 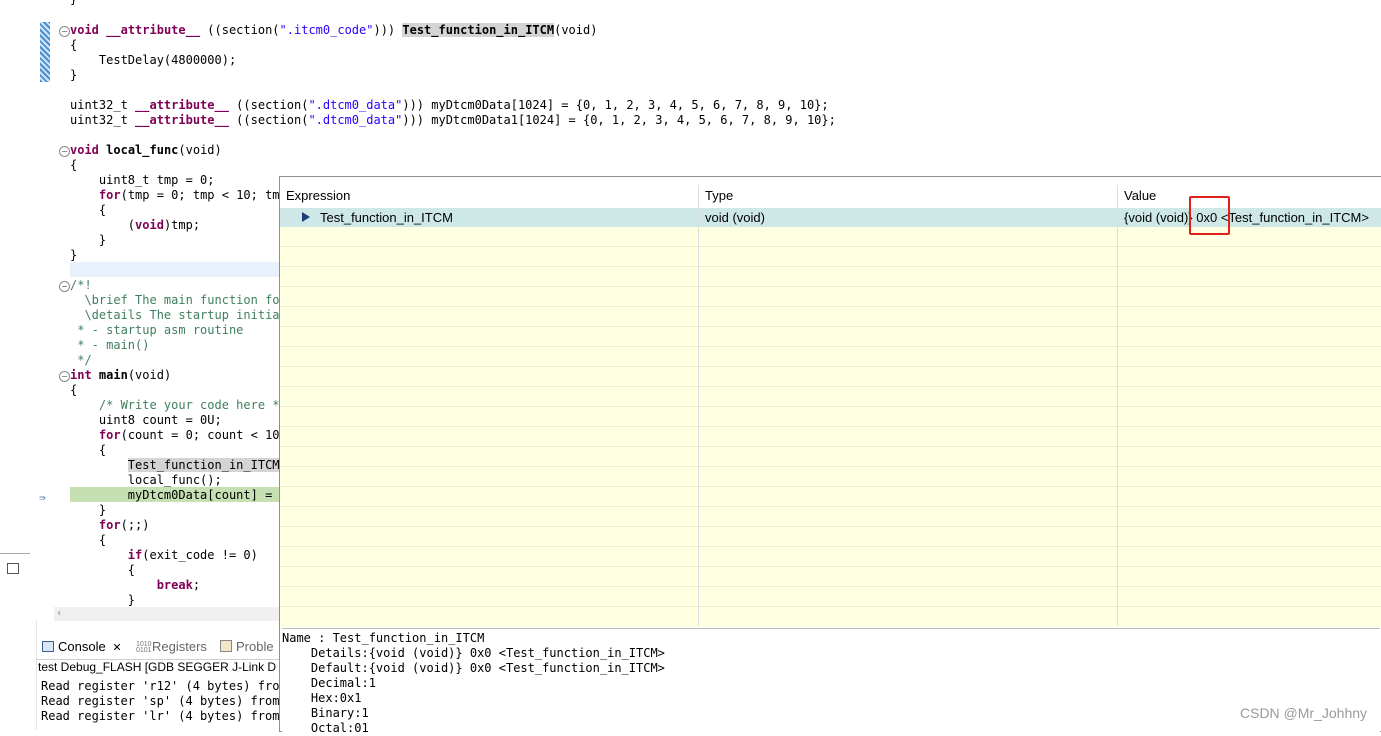 What do you see at coordinates (329, 683) in the screenshot?
I see `detail-line: Decimal:1` at bounding box center [329, 683].